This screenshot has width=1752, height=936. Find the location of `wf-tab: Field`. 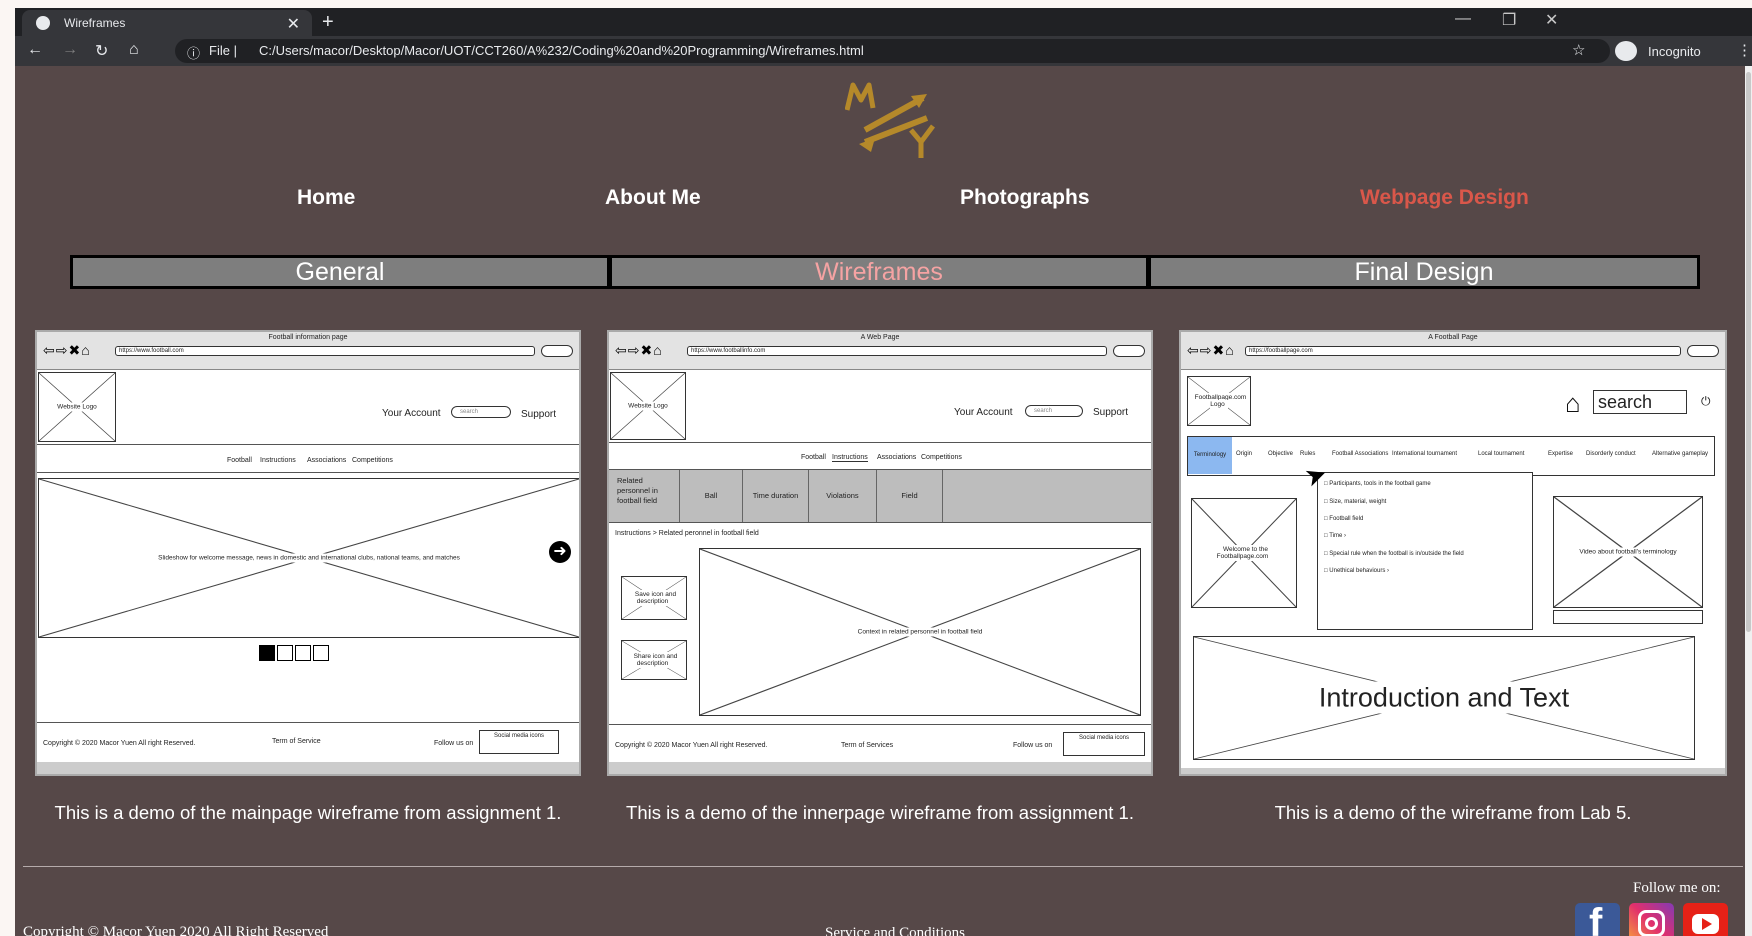

wf-tab: Field is located at coordinates (910, 496).